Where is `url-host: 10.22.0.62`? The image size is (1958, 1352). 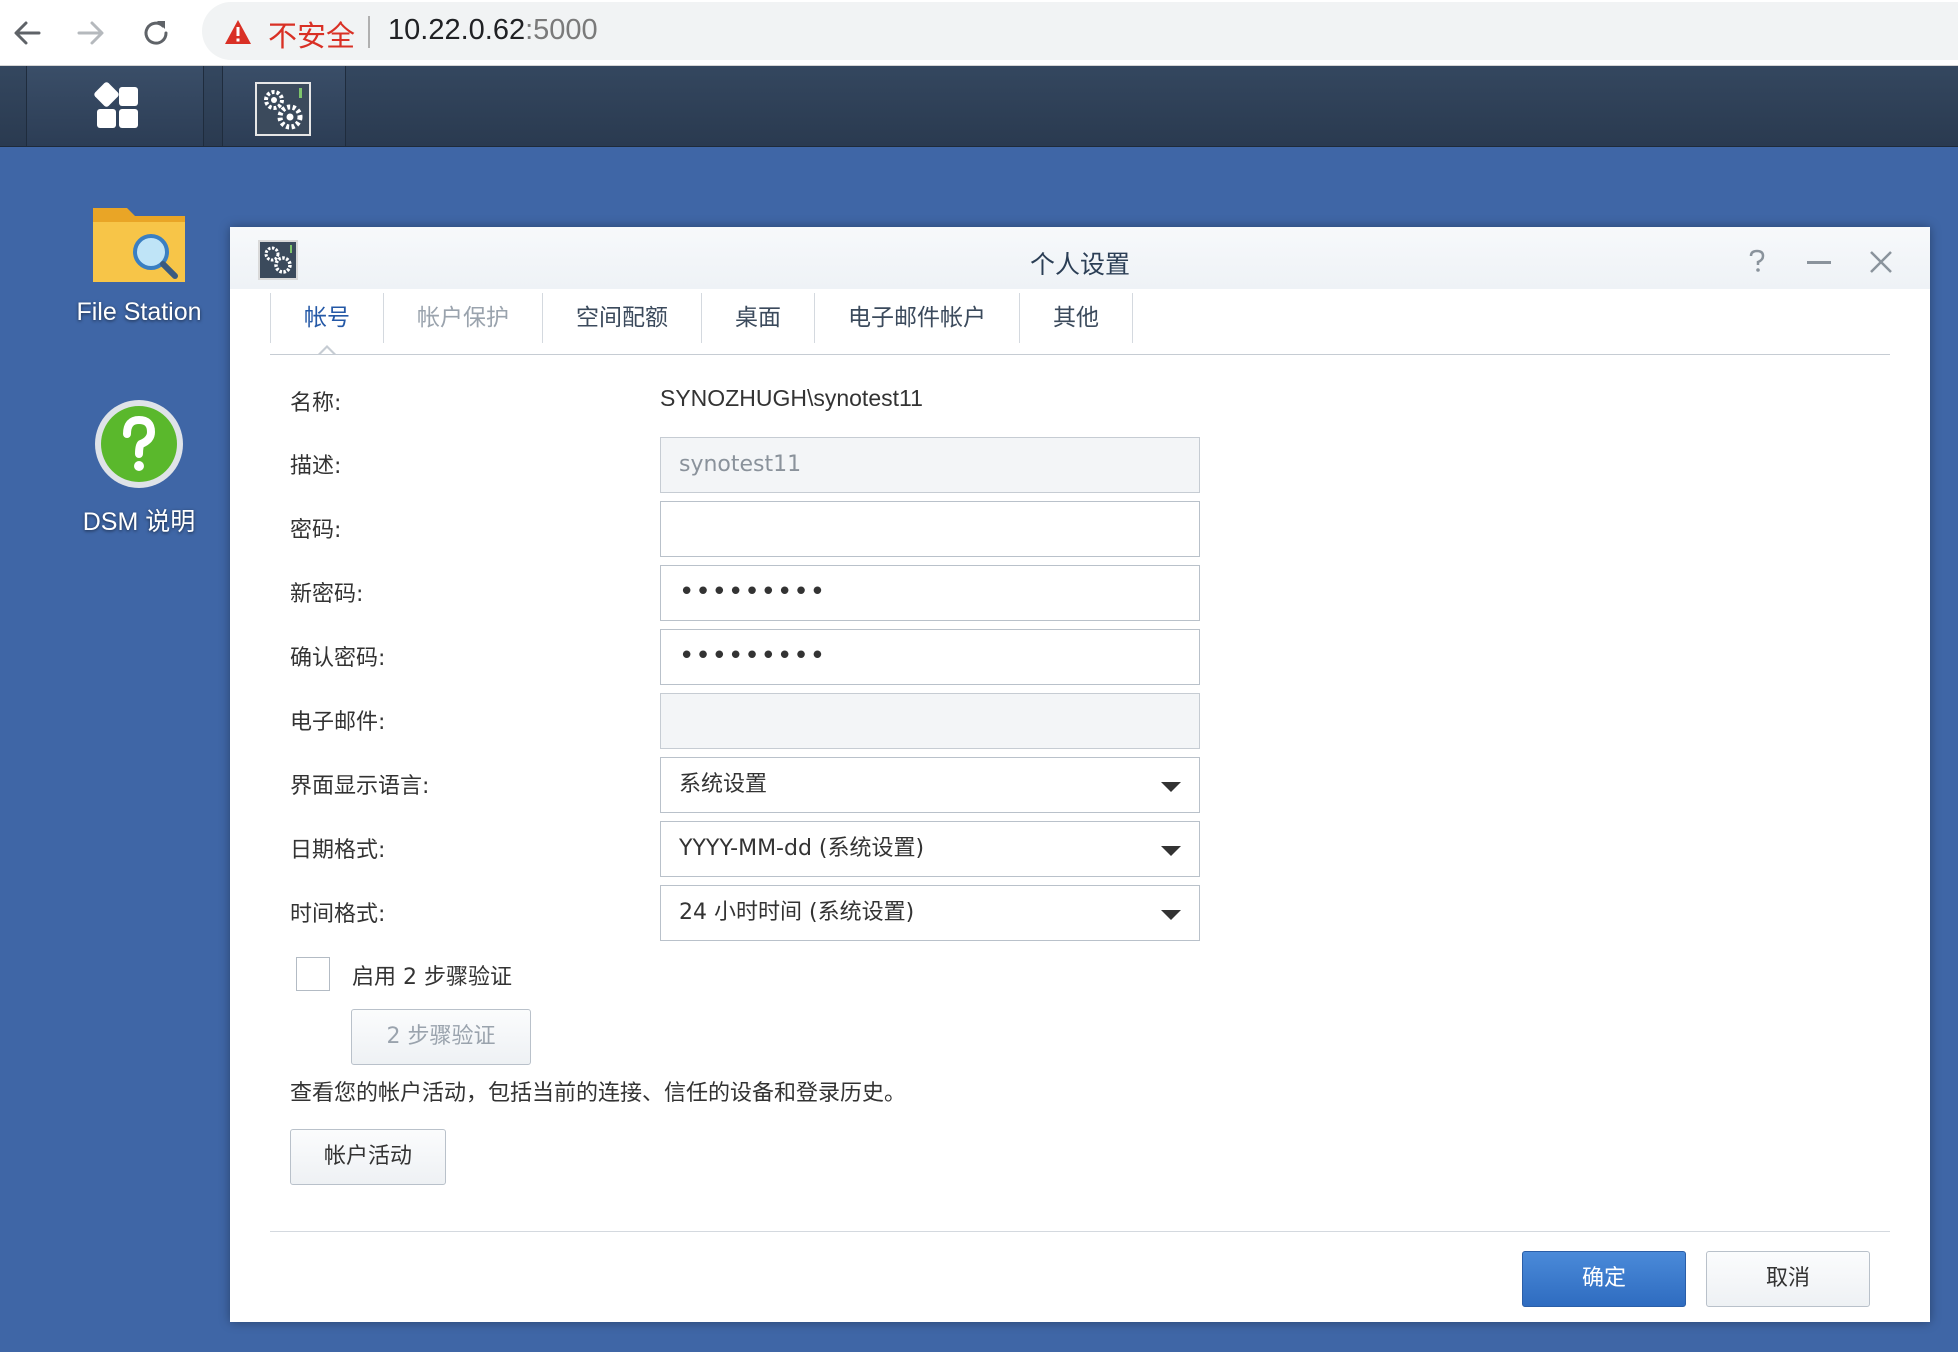
url-host: 10.22.0.62 is located at coordinates (457, 30).